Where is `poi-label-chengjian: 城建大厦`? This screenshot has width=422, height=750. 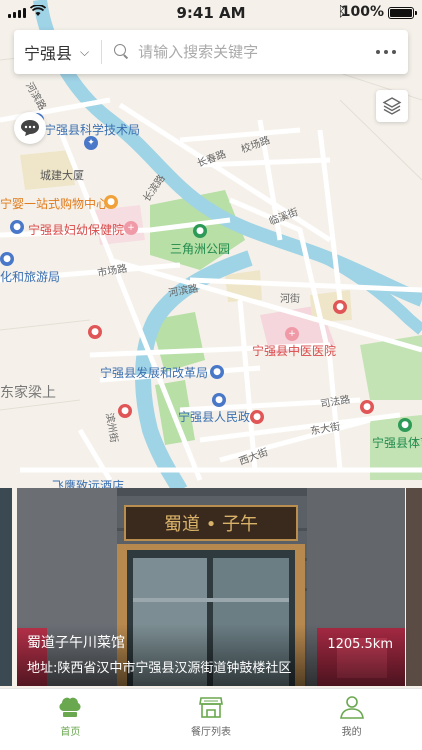 poi-label-chengjian: 城建大厦 is located at coordinates (62, 175).